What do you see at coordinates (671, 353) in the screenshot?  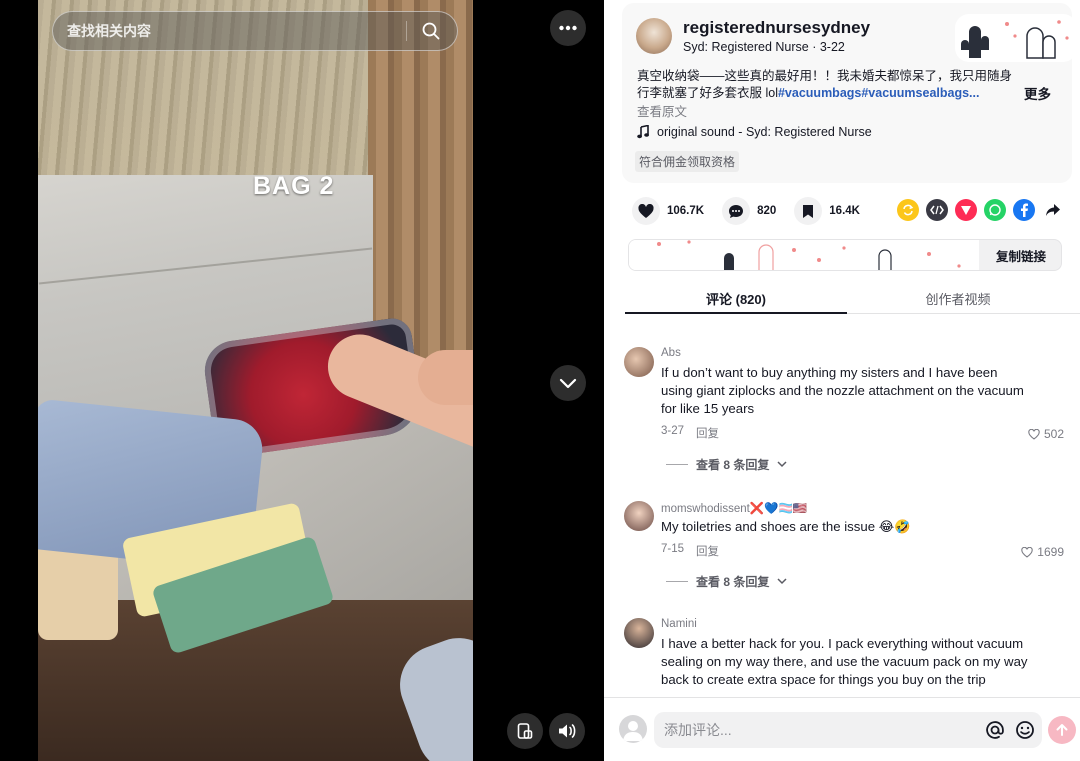 I see `commenter-name: Abs` at bounding box center [671, 353].